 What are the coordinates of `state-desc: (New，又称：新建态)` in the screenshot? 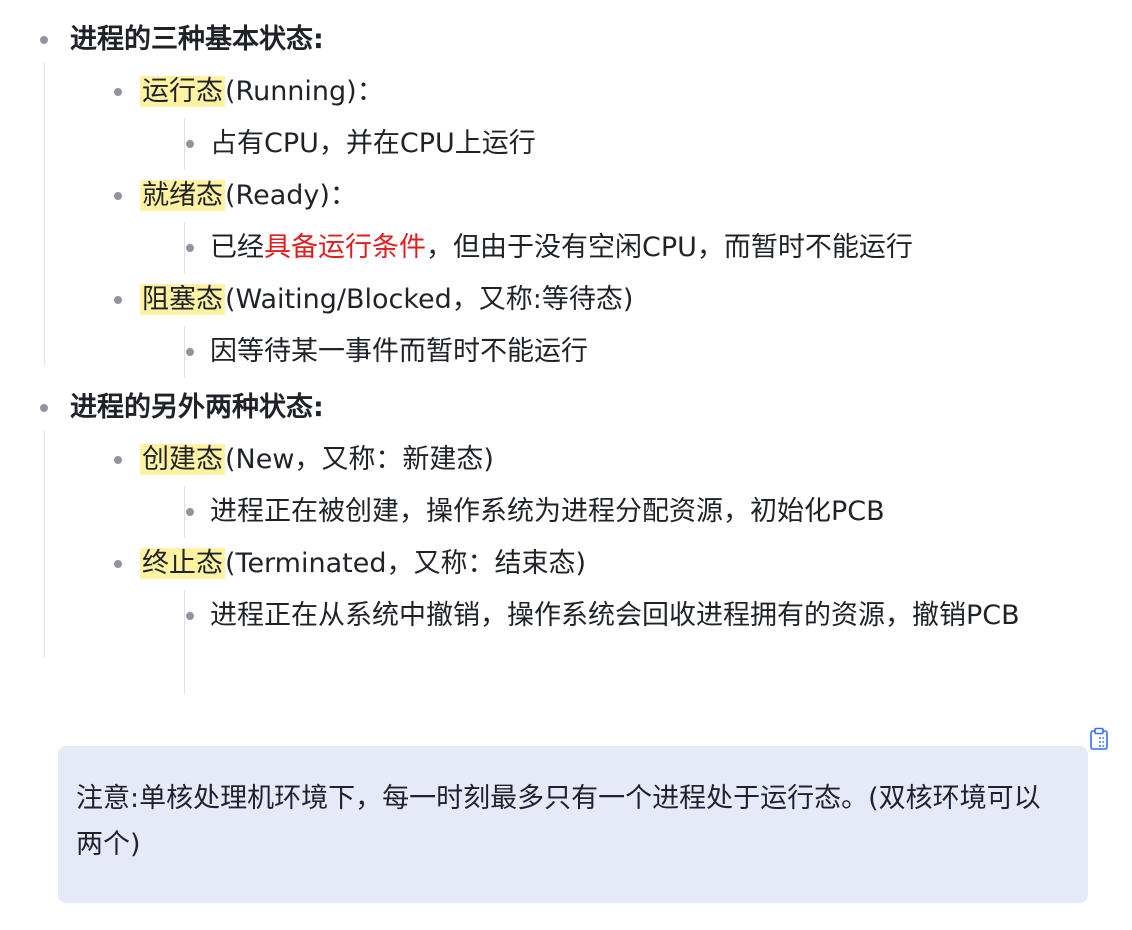 It's located at (359, 459).